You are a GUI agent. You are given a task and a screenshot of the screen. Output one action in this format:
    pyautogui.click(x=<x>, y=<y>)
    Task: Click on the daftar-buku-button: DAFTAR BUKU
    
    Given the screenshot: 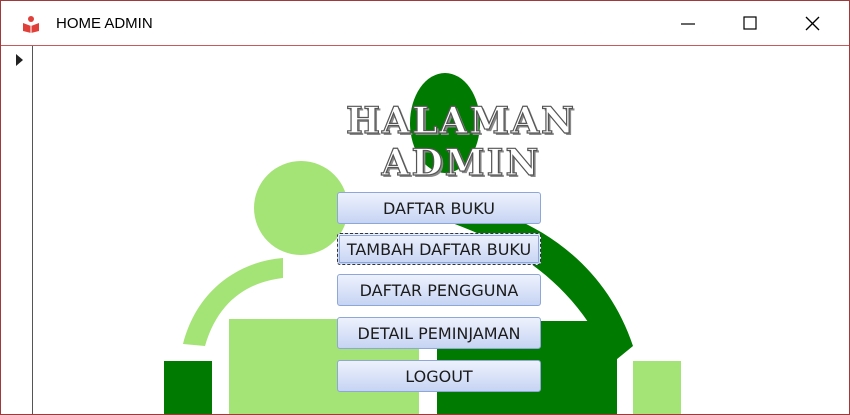 What is the action you would take?
    pyautogui.click(x=439, y=208)
    